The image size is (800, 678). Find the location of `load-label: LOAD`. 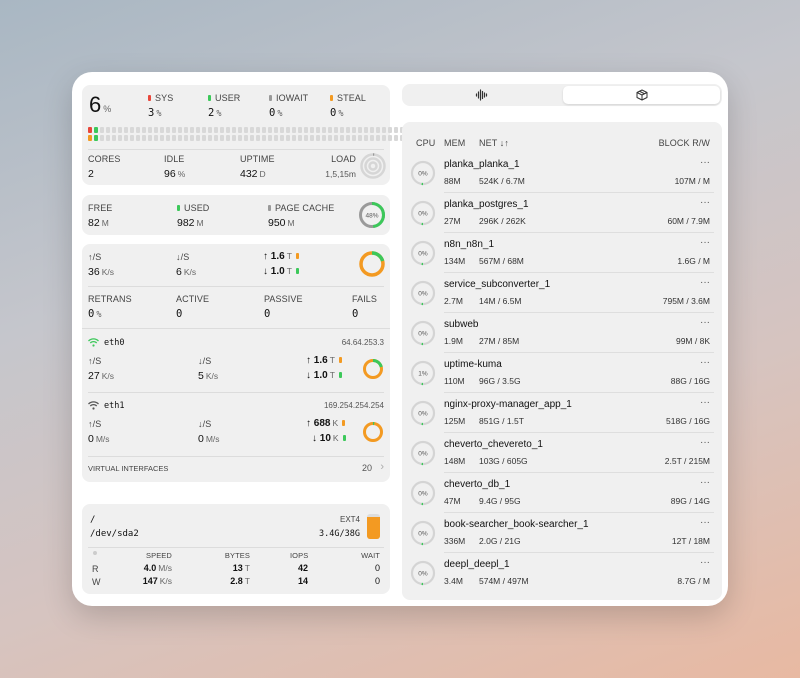

load-label: LOAD is located at coordinates (343, 159).